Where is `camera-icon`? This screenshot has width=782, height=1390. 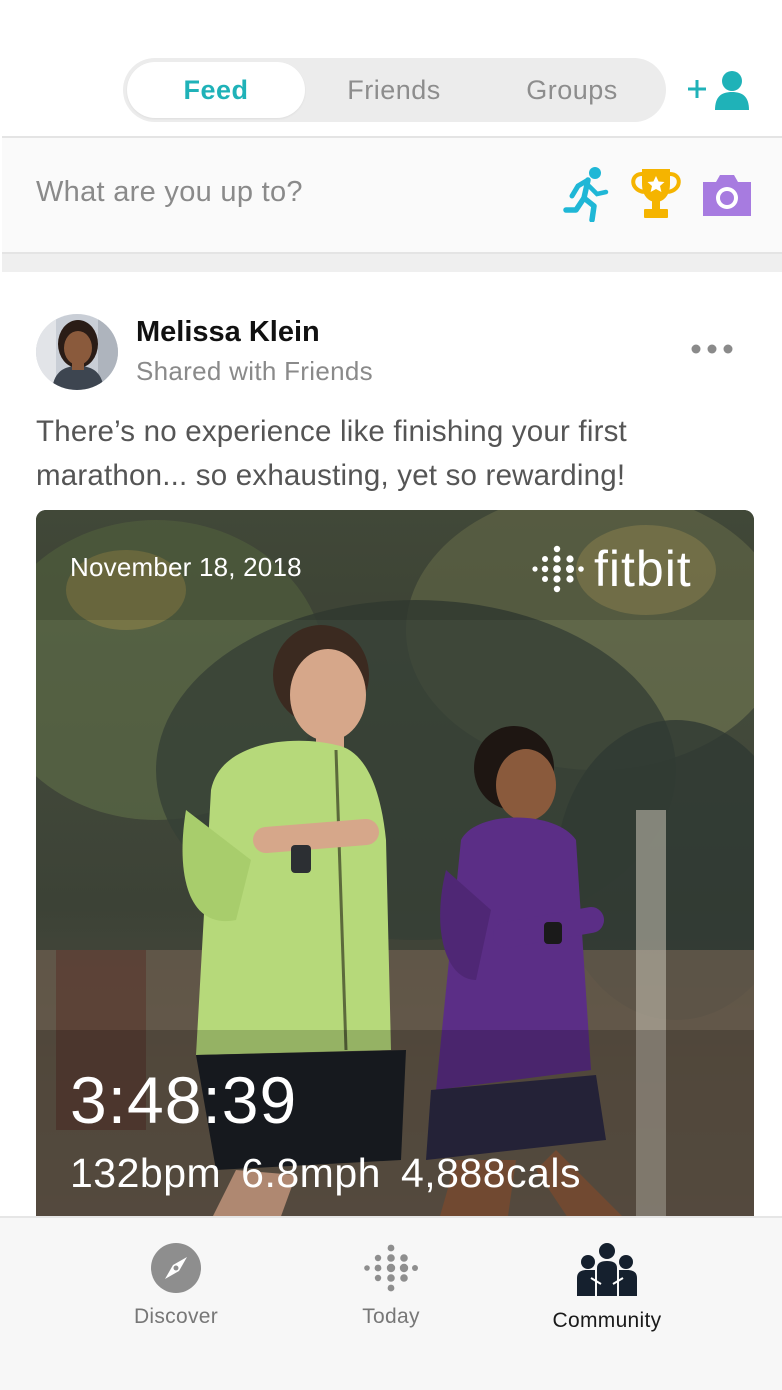 camera-icon is located at coordinates (727, 195).